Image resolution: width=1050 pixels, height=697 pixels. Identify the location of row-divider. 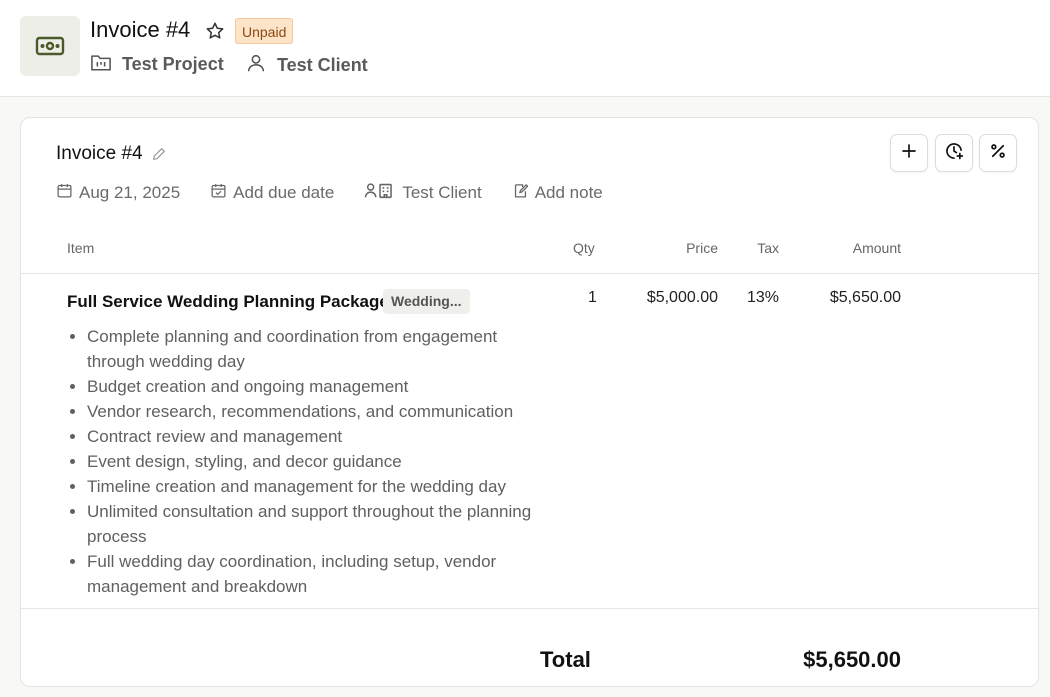
(529, 608).